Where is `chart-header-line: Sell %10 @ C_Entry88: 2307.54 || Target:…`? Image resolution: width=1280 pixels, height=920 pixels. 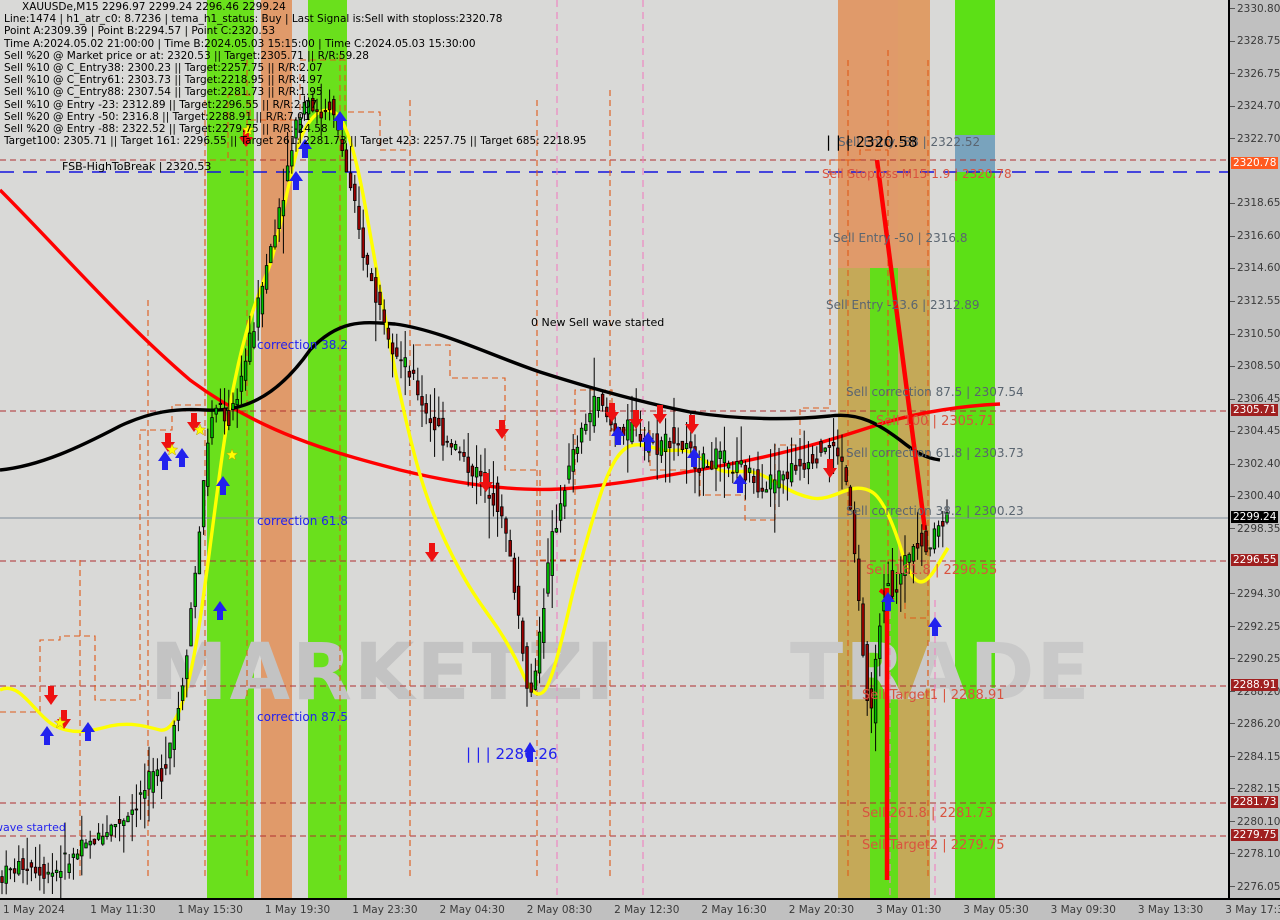
chart-header-line: Sell %10 @ C_Entry88: 2307.54 || Target:… is located at coordinates (163, 92).